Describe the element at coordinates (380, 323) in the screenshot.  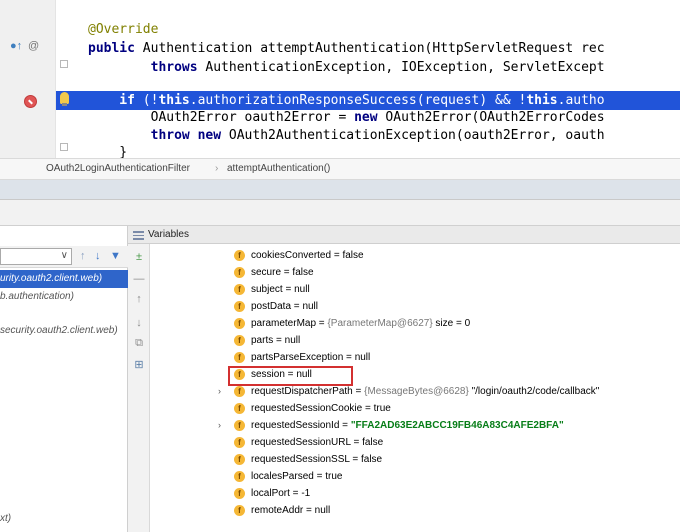
I see `variable-ref: {ParameterMap@6627}` at that location.